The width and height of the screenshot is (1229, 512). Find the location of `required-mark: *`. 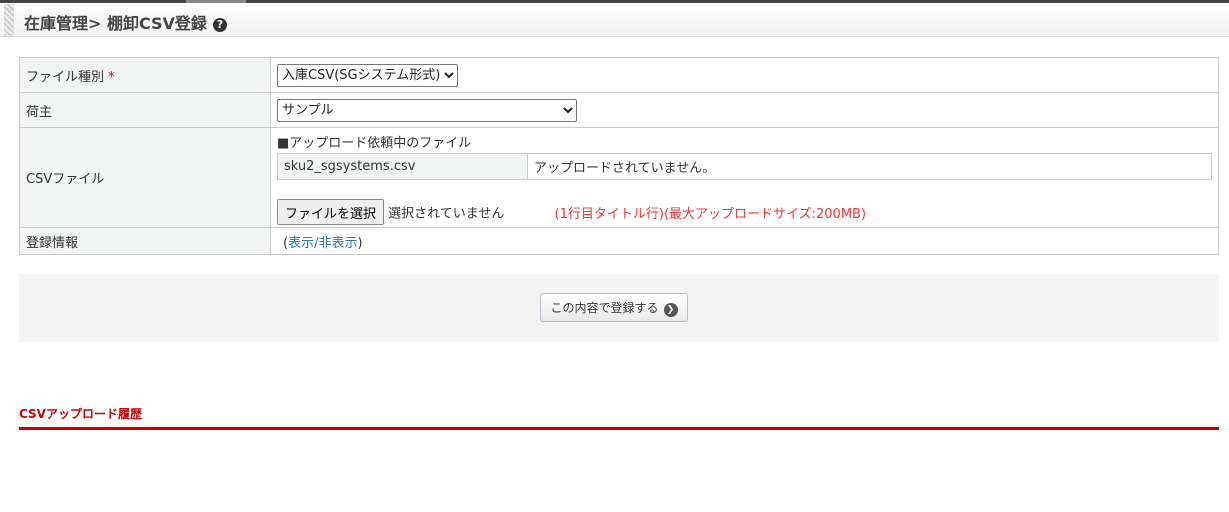

required-mark: * is located at coordinates (111, 77).